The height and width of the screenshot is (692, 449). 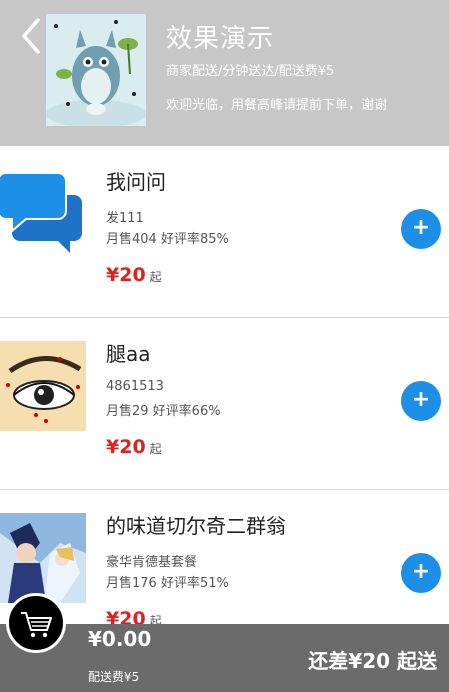 I want to click on product-sales: 月售176 好评率51%, so click(x=167, y=583).